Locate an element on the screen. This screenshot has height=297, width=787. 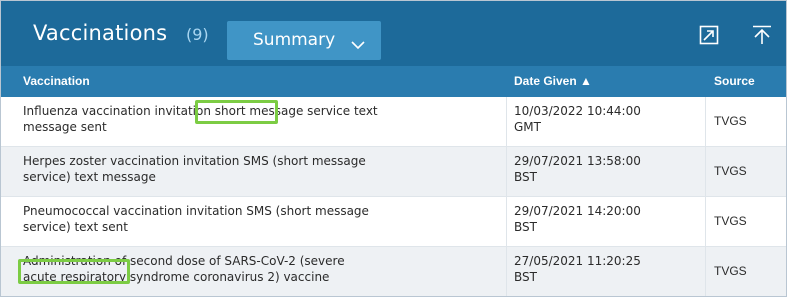
date-given-cell: 27/05/2021 11:20:25 BST is located at coordinates (606, 269).